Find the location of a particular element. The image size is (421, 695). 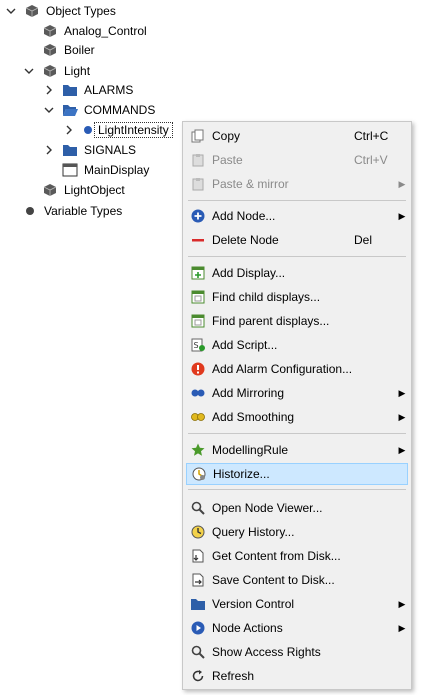

menu-item-paste-mirror: Paste & mirror ▶ is located at coordinates (297, 184).